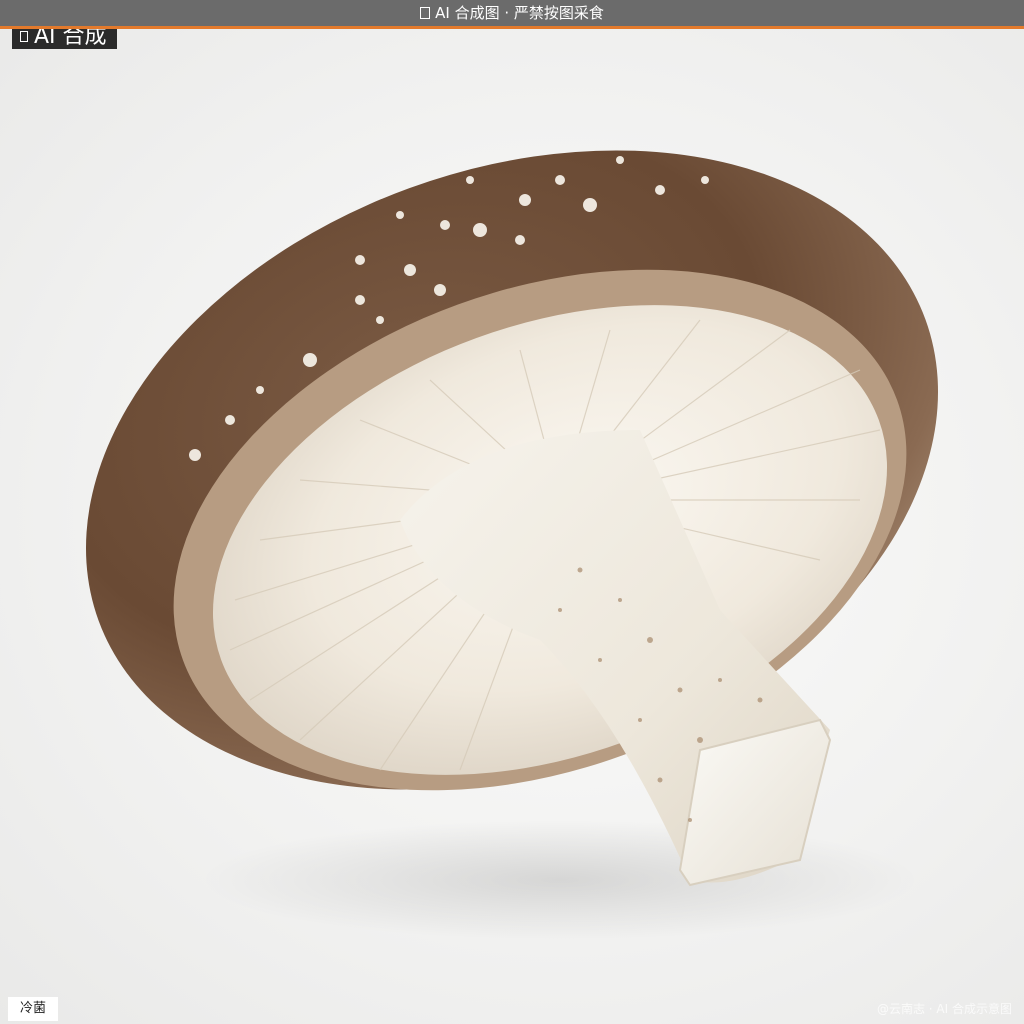 The image size is (1024, 1024). I want to click on badge-text: AI 合成, so click(70, 39).